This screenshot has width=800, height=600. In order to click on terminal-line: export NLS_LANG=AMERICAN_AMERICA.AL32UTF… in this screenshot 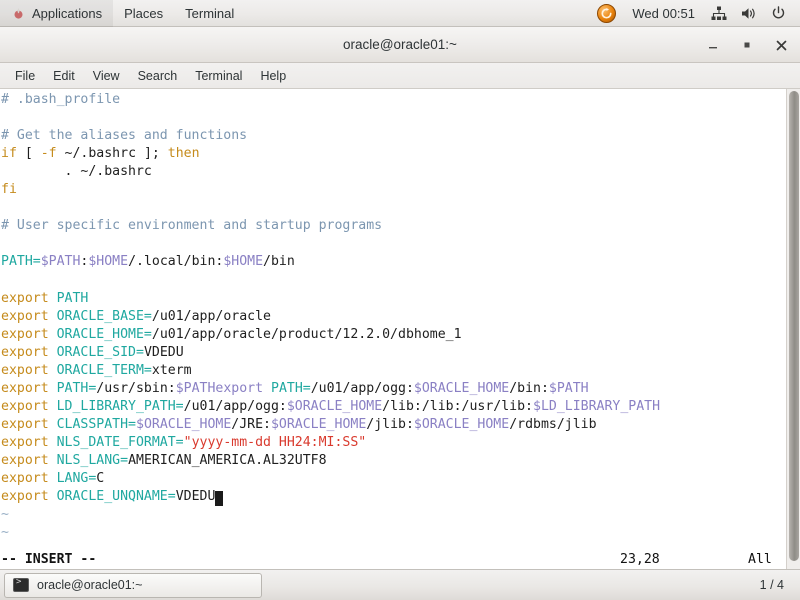, I will do `click(393, 461)`.